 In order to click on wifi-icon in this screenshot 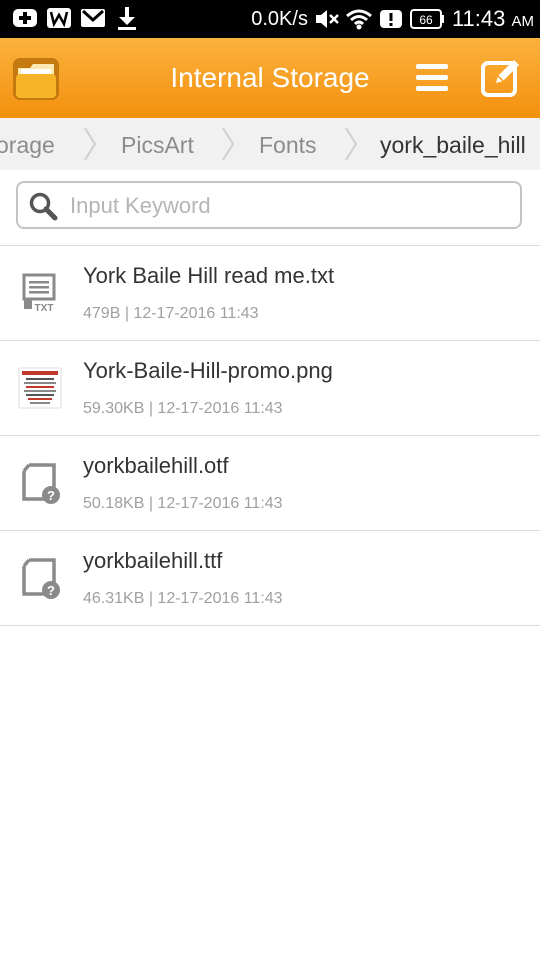, I will do `click(358, 19)`.